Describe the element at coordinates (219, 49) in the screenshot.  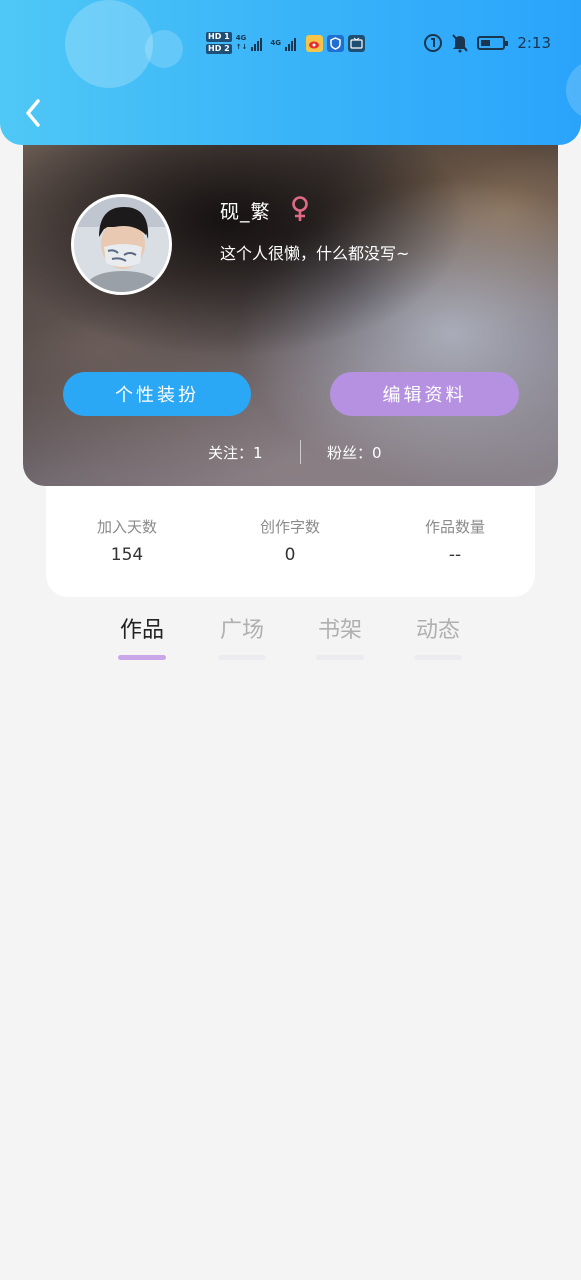
I see `hd-badge-2: HD 2` at that location.